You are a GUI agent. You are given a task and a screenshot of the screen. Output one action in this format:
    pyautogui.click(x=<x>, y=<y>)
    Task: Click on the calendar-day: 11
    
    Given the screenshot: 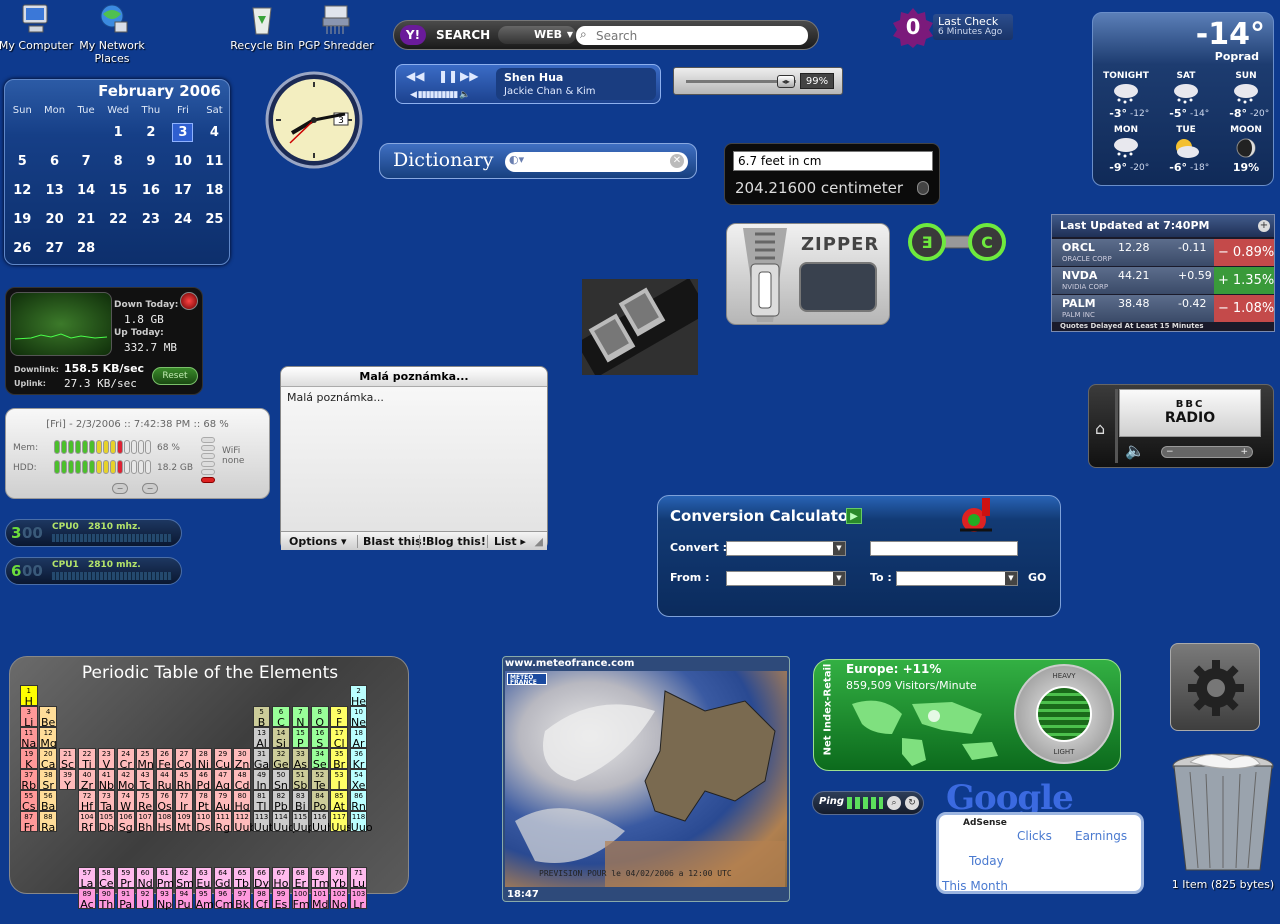 What is the action you would take?
    pyautogui.click(x=214, y=161)
    